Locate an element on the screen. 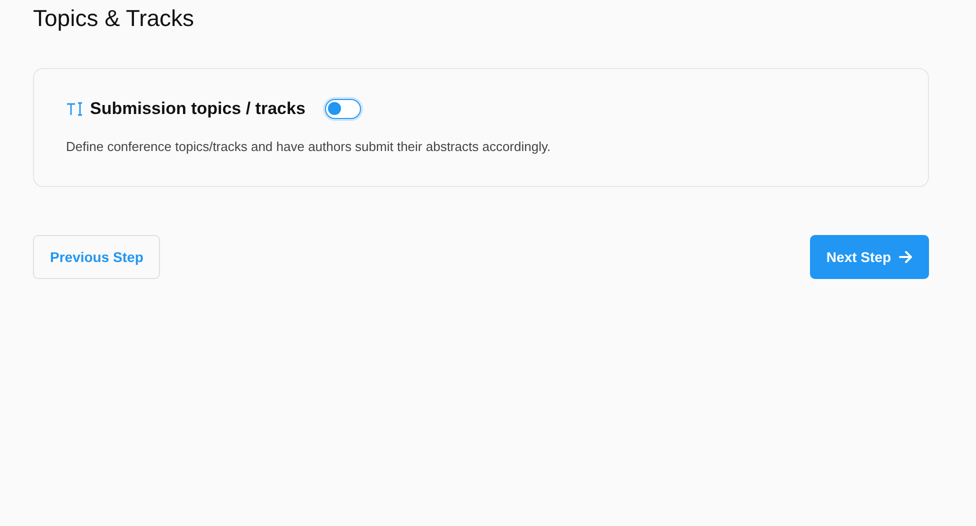  setting-description: Define conference topics/tracks and have authors submit their abstracts accordingly. is located at coordinates (309, 146).